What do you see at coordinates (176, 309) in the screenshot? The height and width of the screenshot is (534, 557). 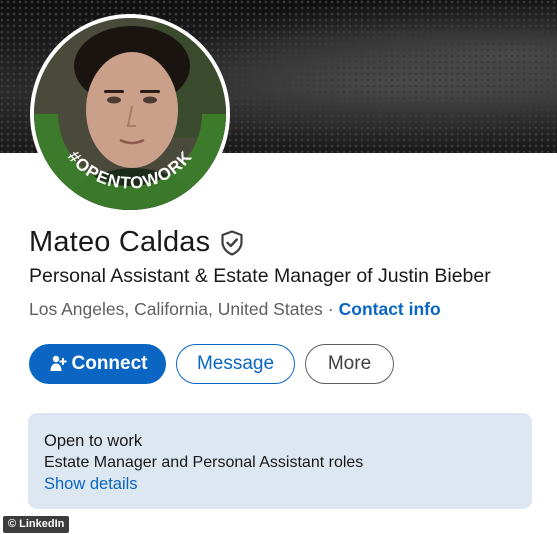 I see `profile-location: Los Angeles, California, United States` at bounding box center [176, 309].